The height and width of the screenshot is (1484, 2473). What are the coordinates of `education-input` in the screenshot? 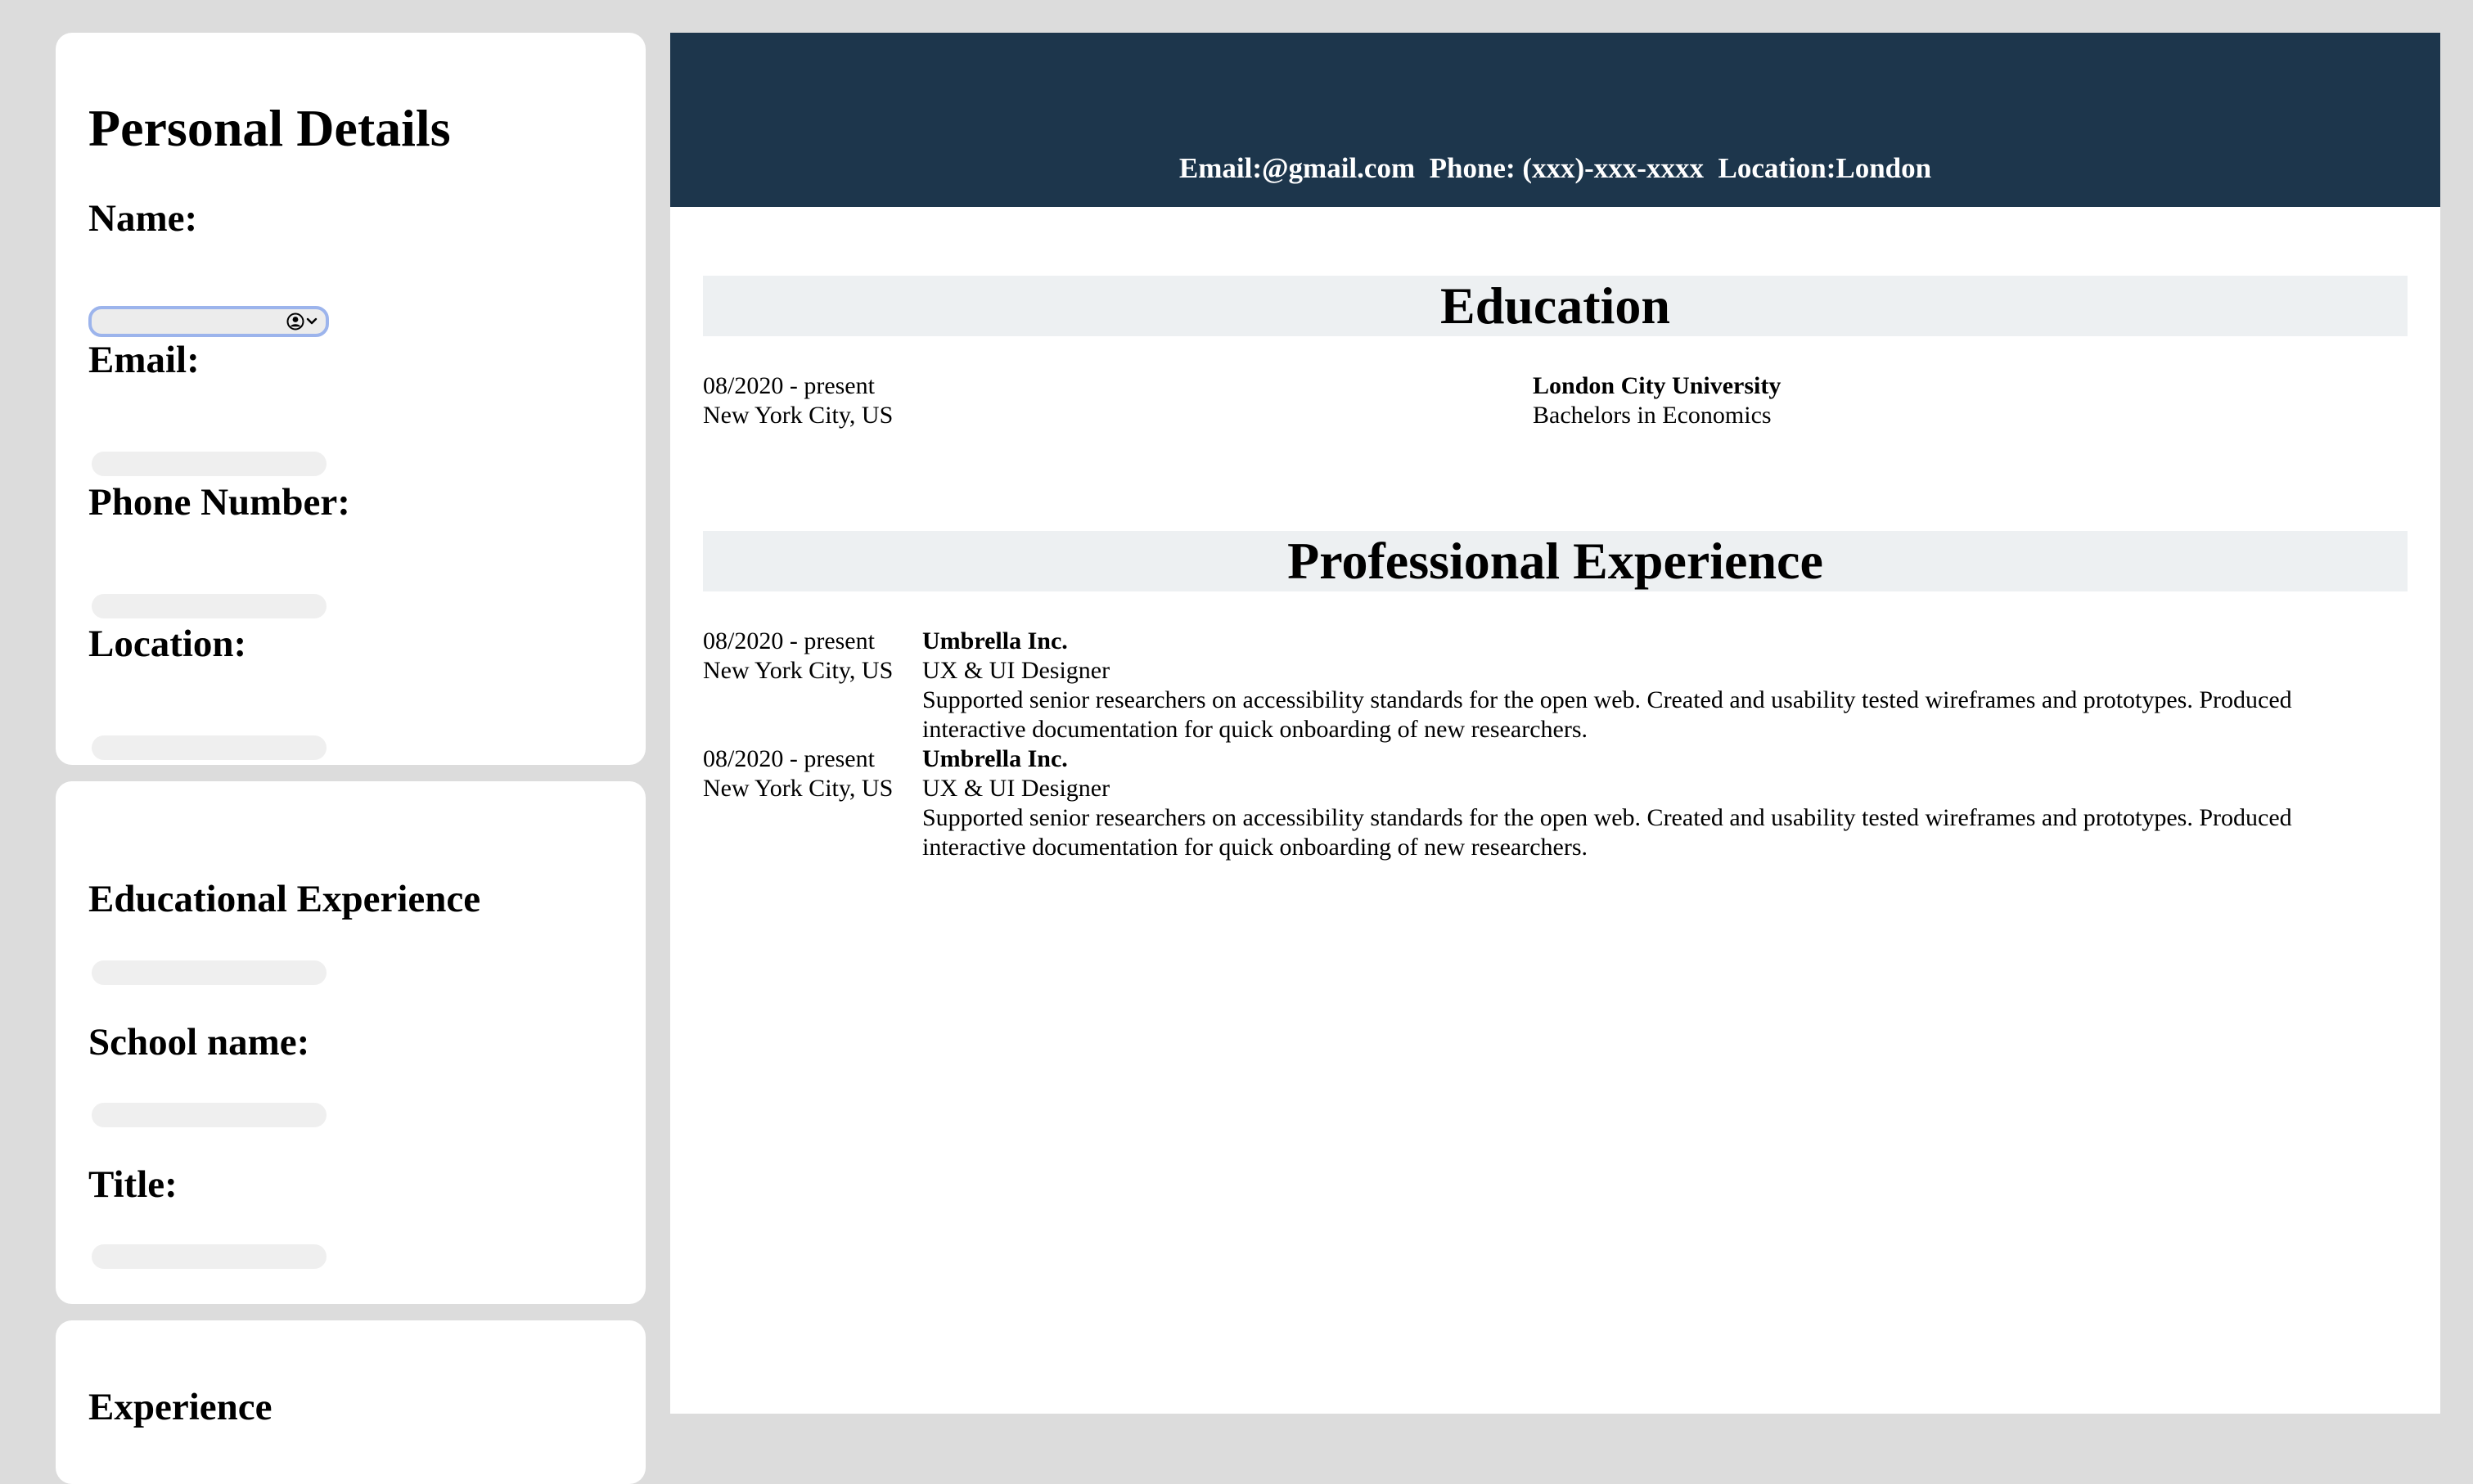 It's located at (209, 972).